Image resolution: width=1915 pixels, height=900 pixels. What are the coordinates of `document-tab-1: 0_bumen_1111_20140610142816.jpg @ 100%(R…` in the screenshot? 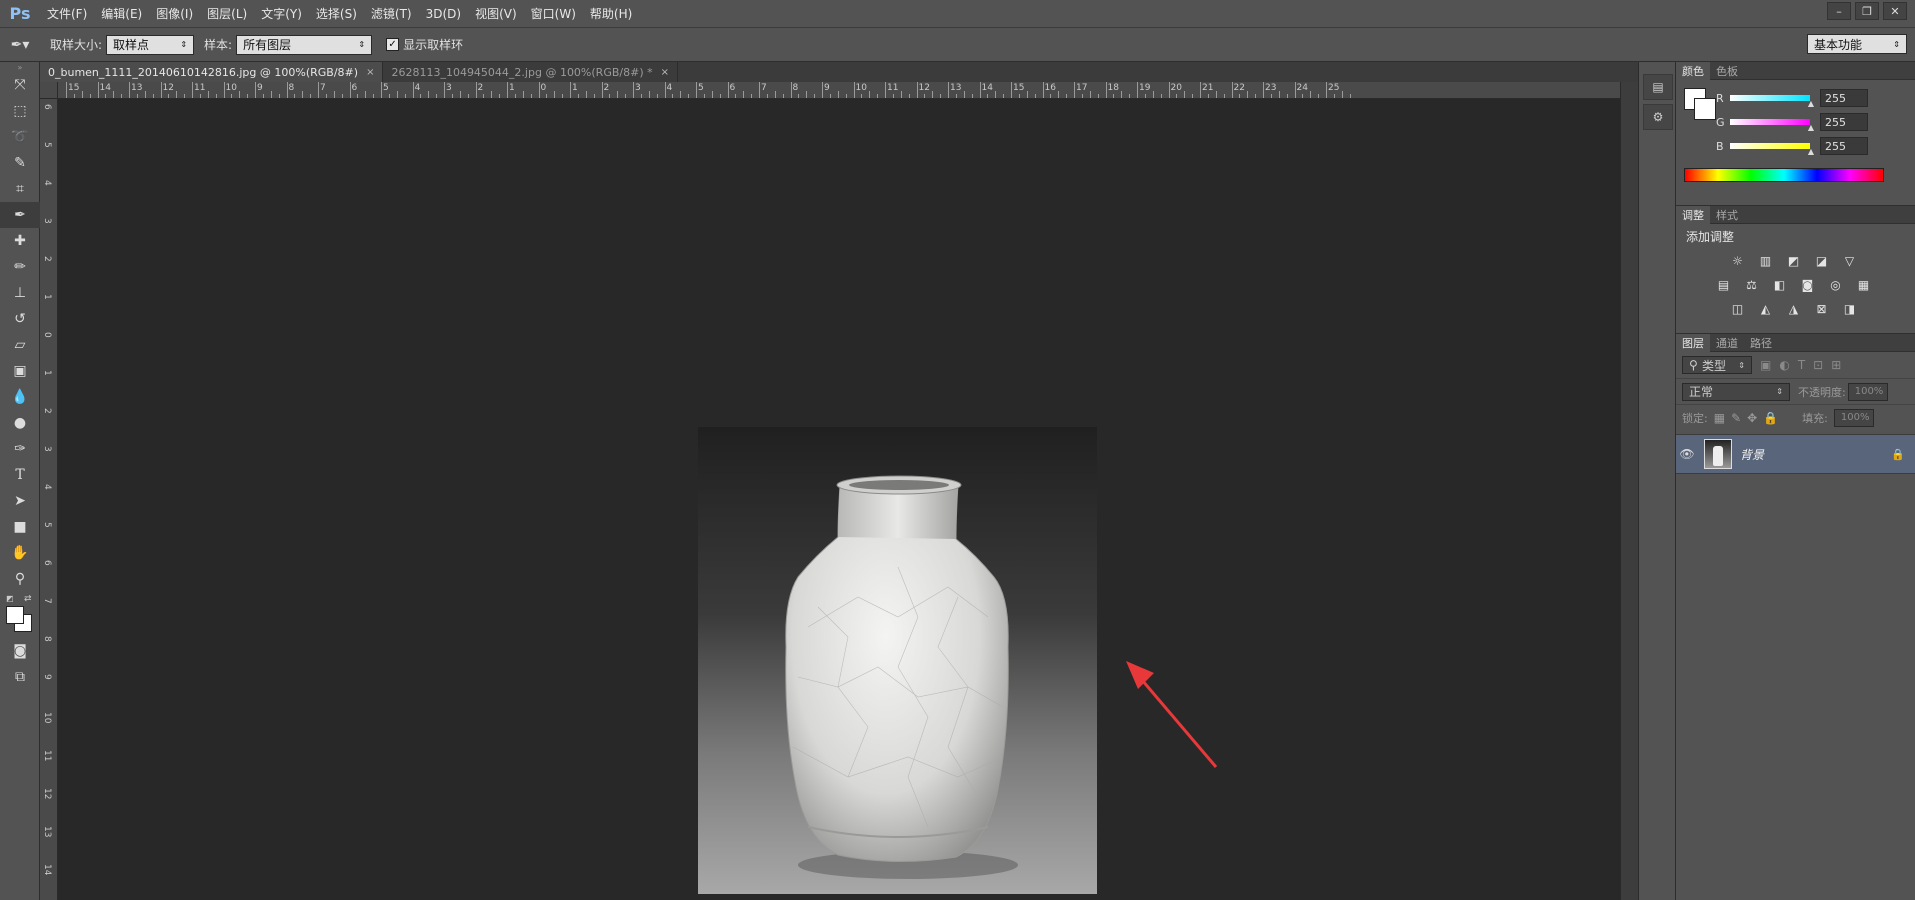 It's located at (212, 72).